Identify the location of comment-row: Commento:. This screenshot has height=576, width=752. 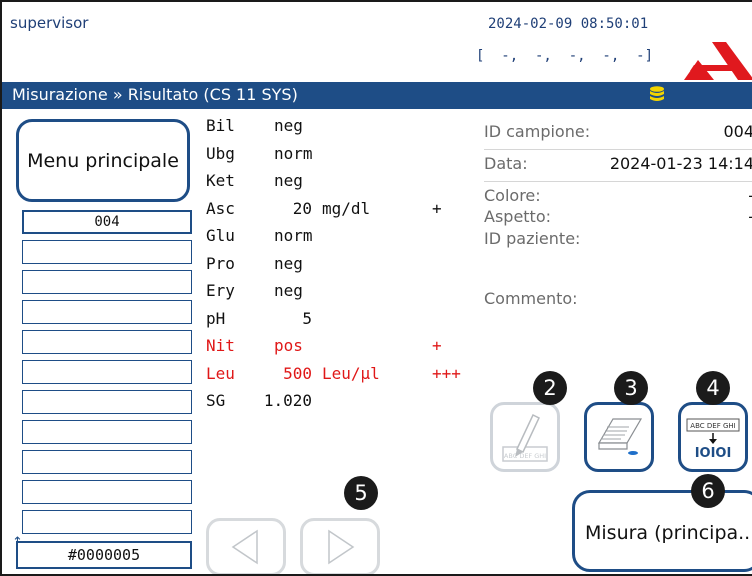
(618, 305).